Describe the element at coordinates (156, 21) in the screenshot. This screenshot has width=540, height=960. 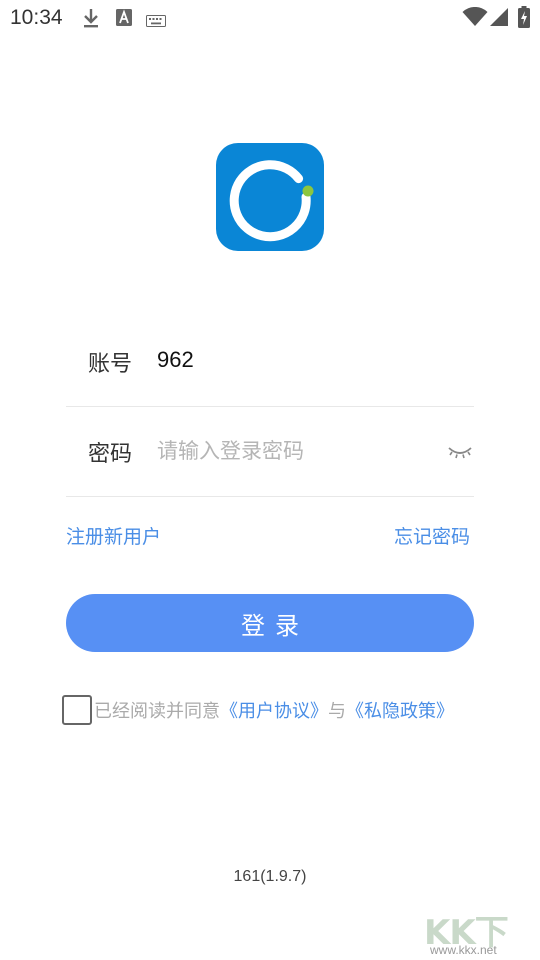
I see `keyboard-icon` at that location.